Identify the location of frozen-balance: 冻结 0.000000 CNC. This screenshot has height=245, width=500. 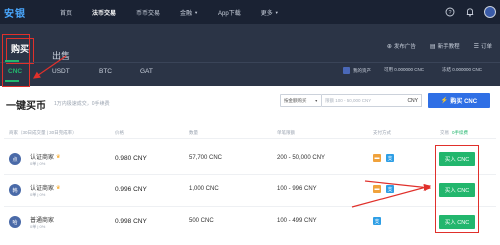
(462, 70).